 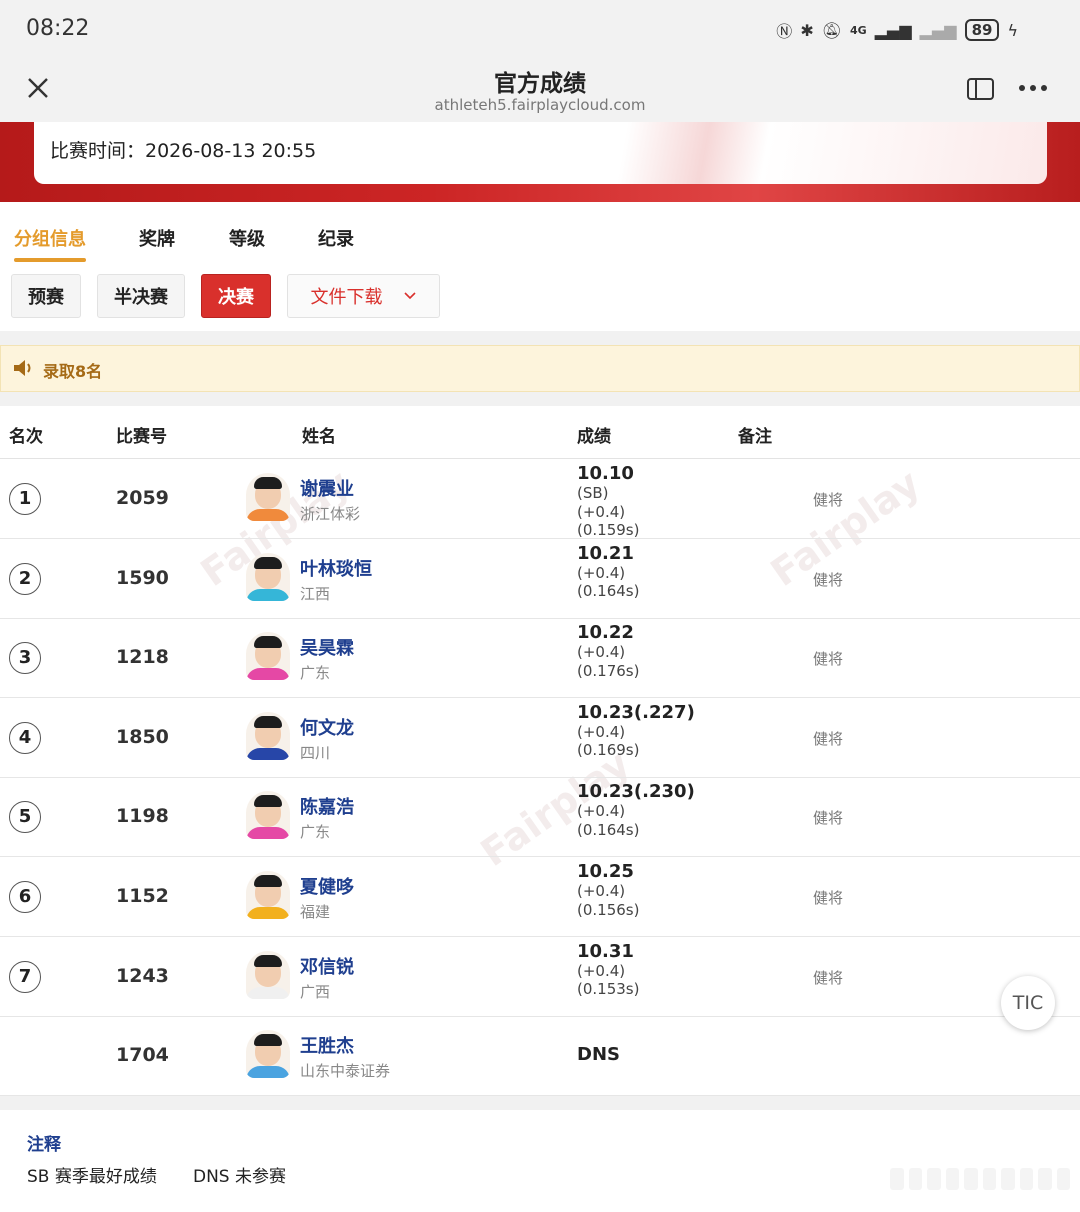 I want to click on athlete-name: 王胜杰, so click(x=327, y=1045).